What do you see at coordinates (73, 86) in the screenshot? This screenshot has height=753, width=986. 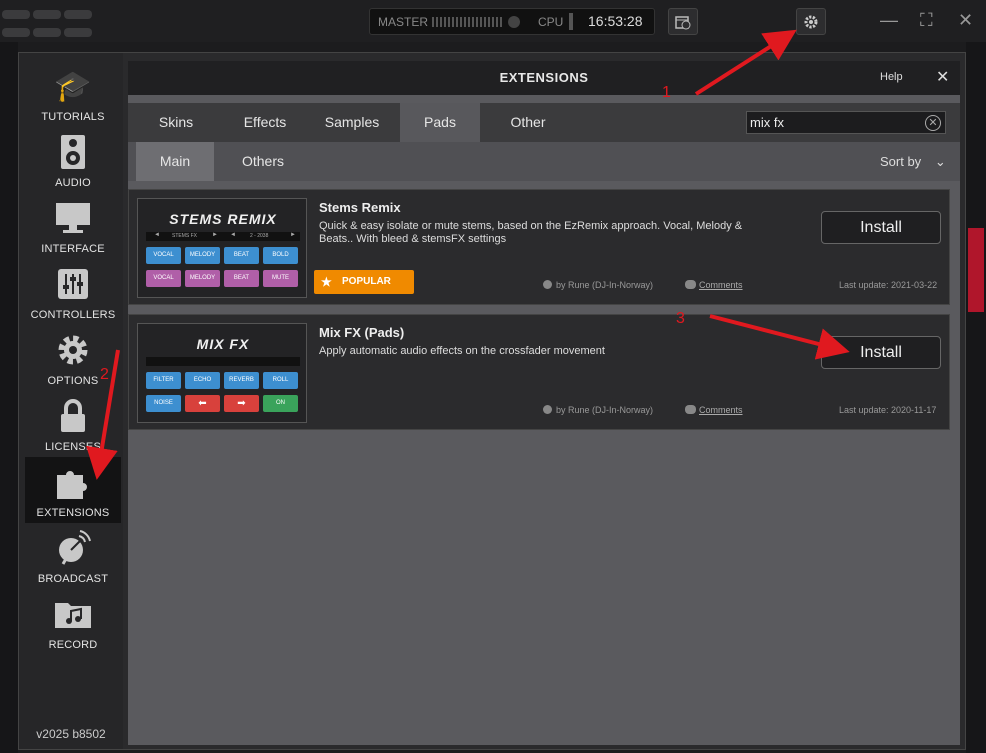 I see `graduation-cap-icon: 🎓` at bounding box center [73, 86].